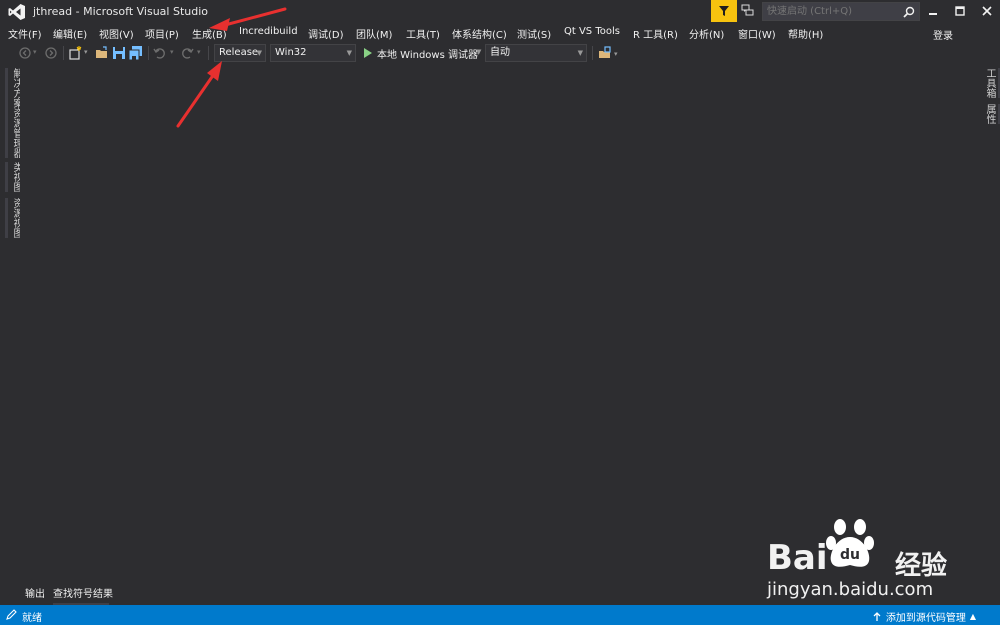 The height and width of the screenshot is (625, 1000). I want to click on quick-launch-input, so click(830, 11).